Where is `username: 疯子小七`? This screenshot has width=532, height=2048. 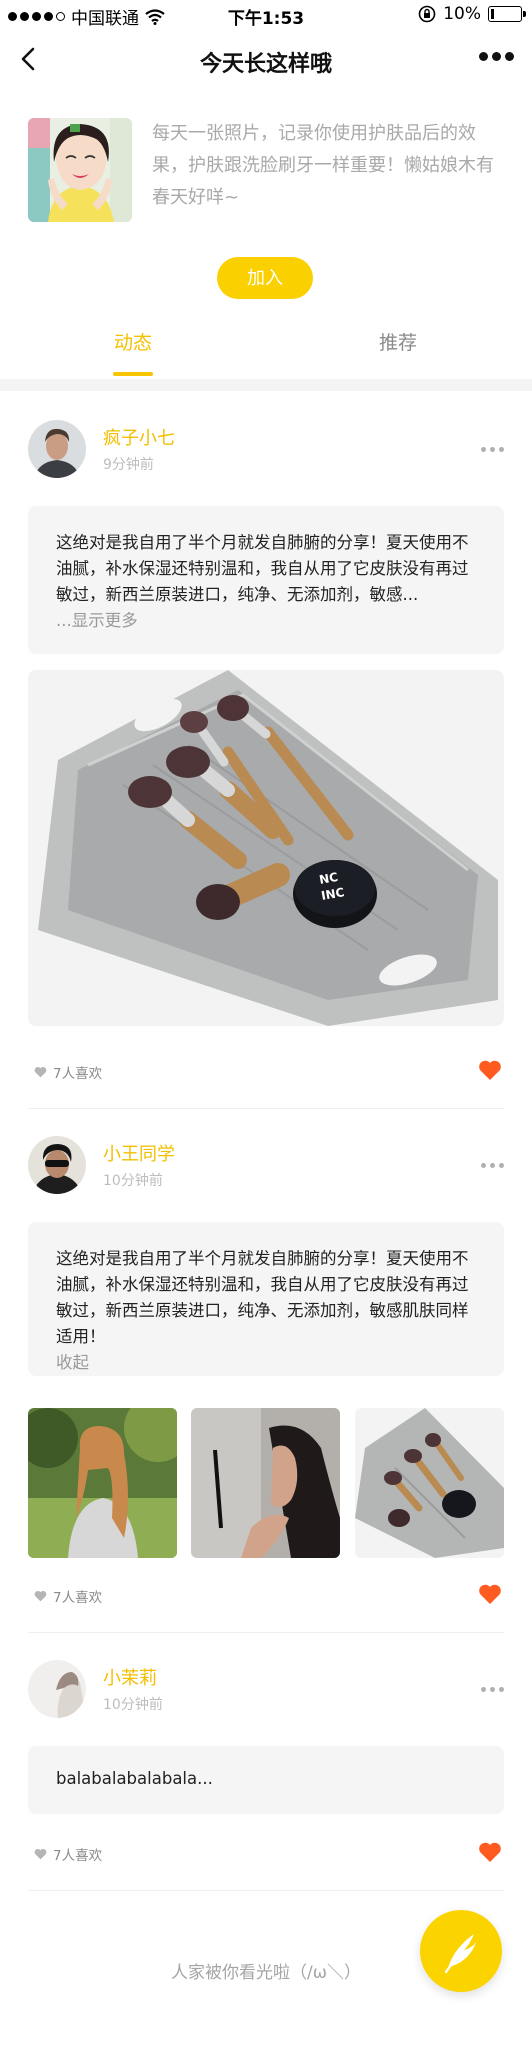
username: 疯子小七 is located at coordinates (139, 437).